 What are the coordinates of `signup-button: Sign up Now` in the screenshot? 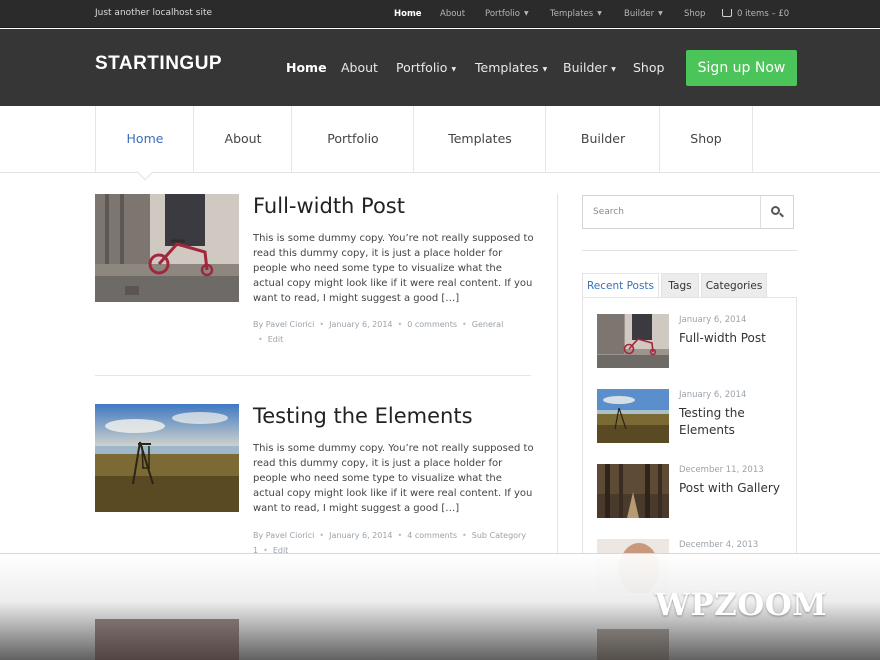 It's located at (741, 68).